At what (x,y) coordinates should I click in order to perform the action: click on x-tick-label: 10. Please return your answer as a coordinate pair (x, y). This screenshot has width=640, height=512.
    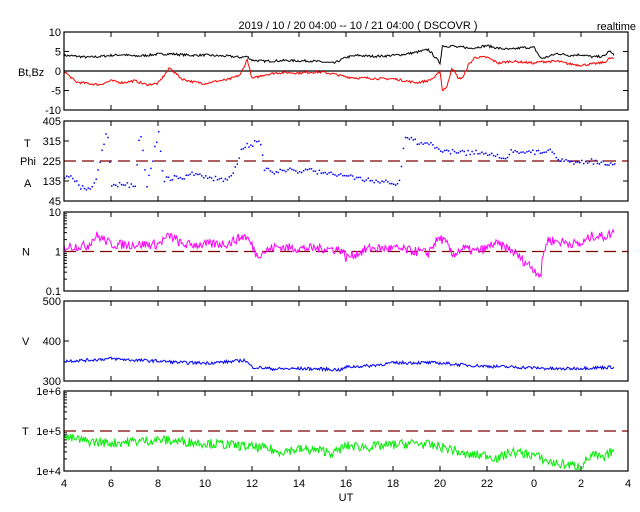
    Looking at the image, I should click on (205, 484).